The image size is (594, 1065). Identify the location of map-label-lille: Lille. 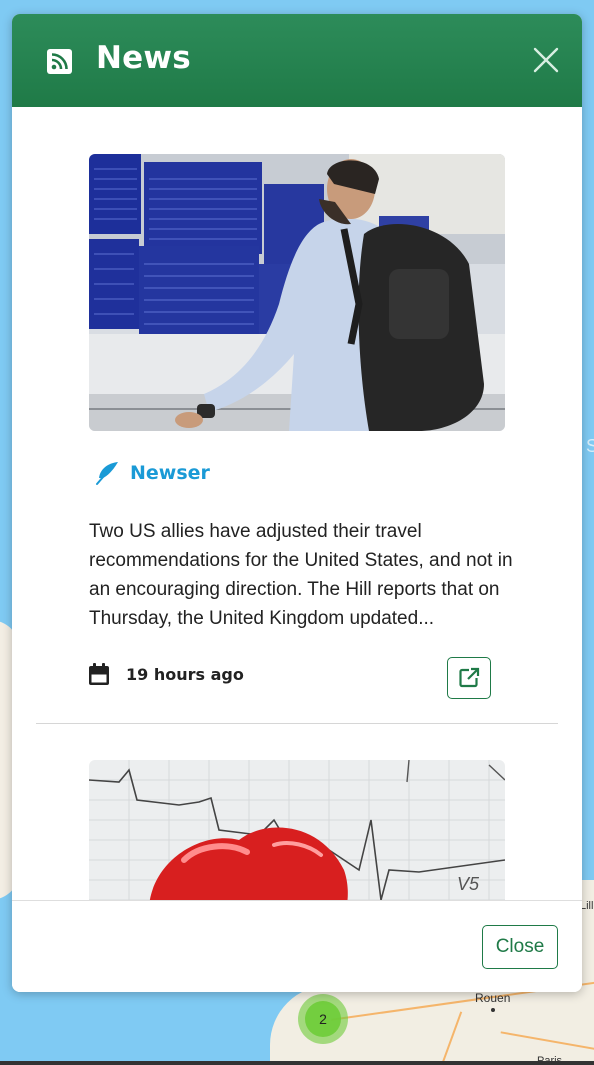
(587, 906).